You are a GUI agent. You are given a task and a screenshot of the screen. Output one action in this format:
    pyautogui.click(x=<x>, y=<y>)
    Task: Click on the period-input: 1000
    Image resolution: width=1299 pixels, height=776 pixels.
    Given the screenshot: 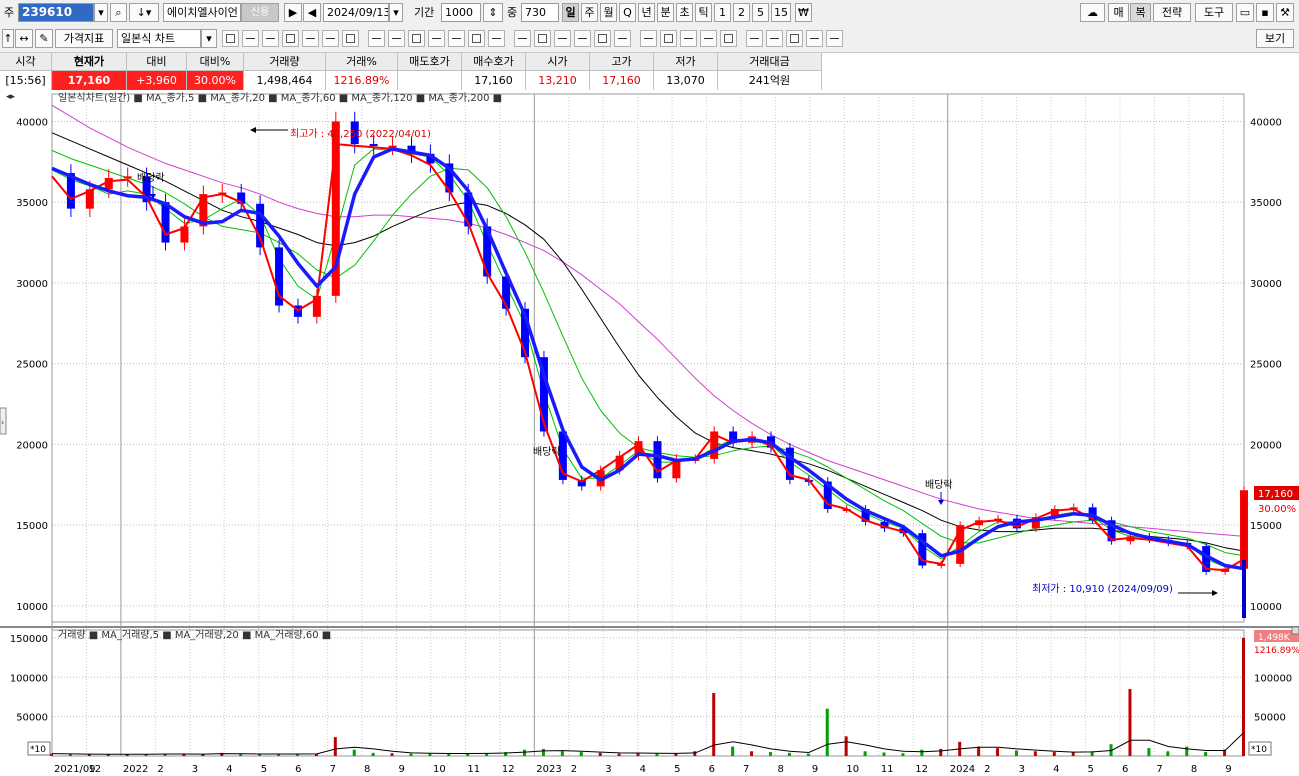 What is the action you would take?
    pyautogui.click(x=461, y=12)
    